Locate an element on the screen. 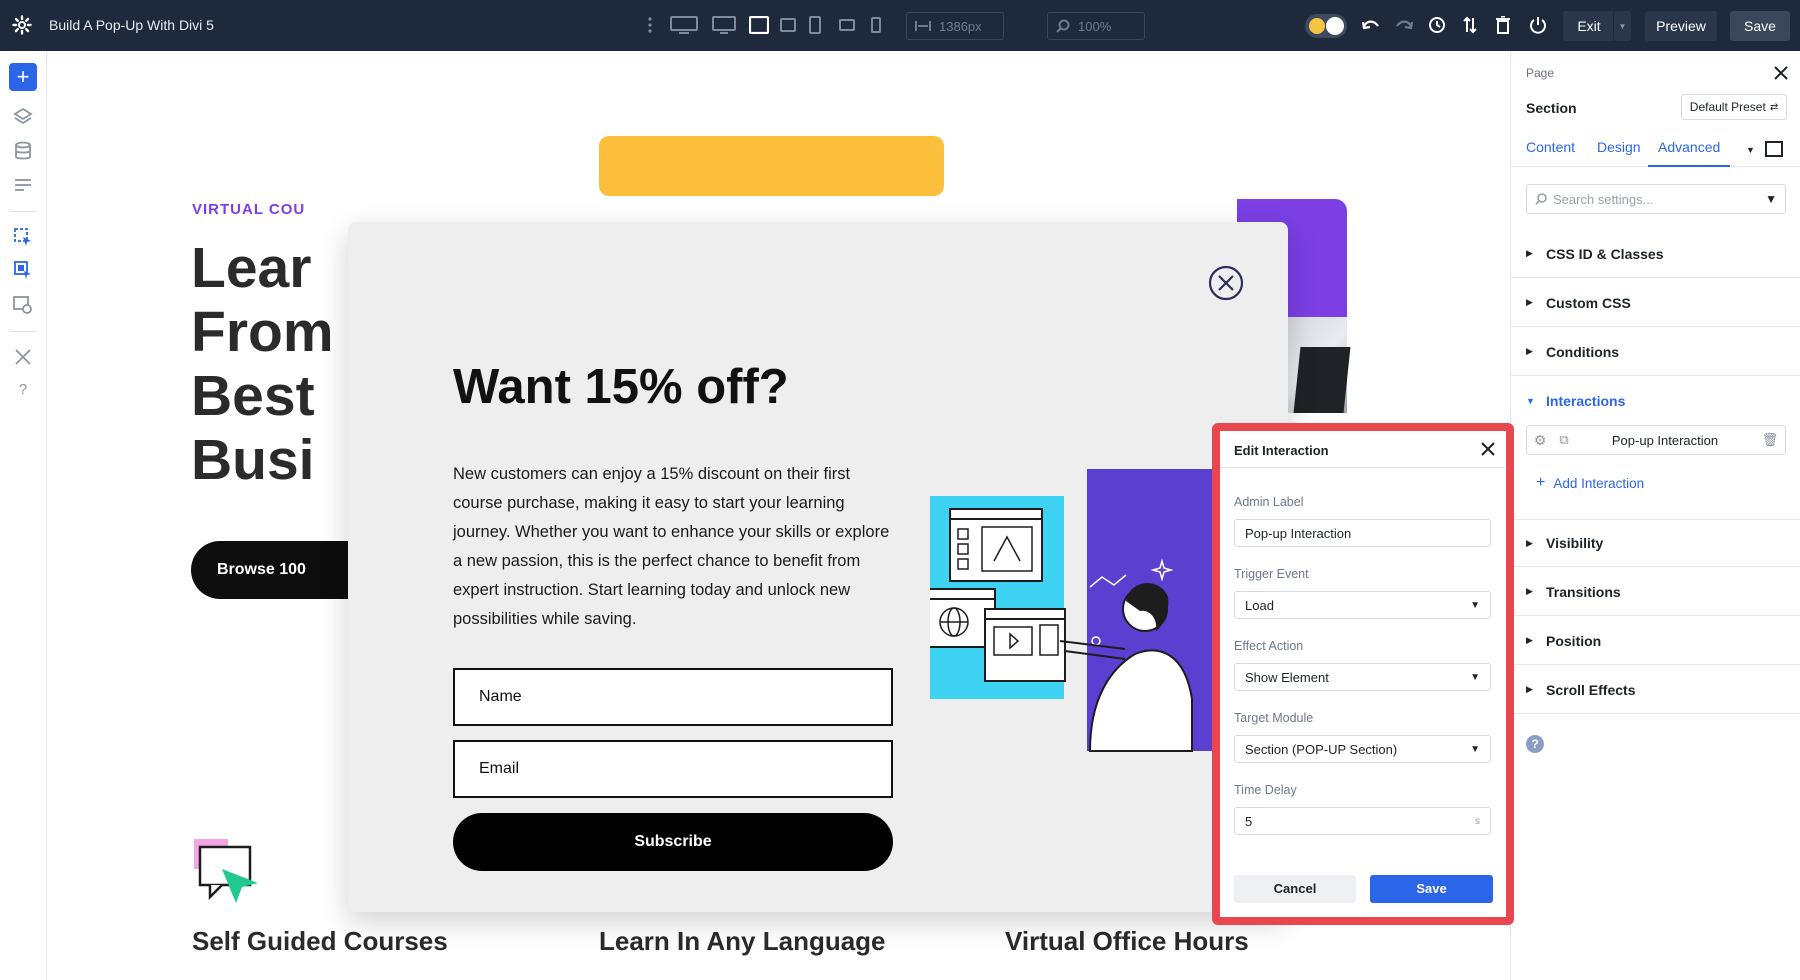  exit-button: Exit is located at coordinates (1589, 26).